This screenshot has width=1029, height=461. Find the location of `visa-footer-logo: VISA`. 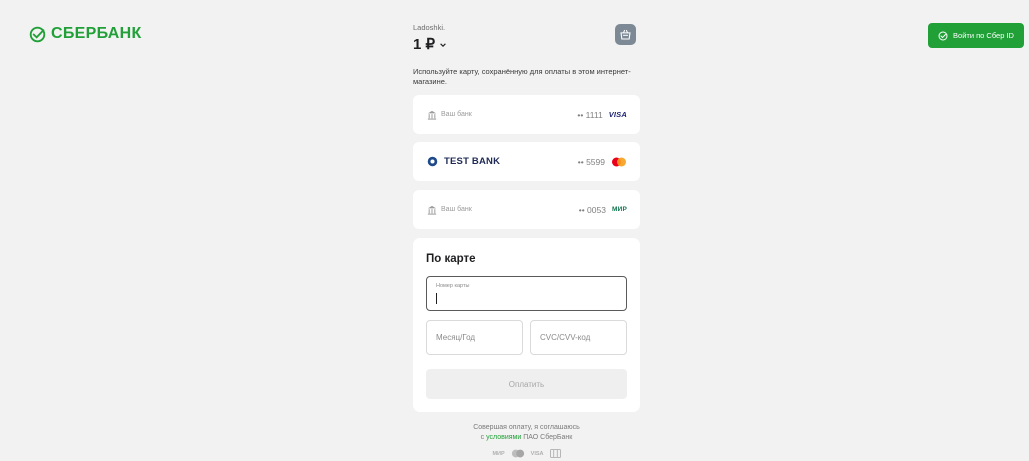

visa-footer-logo: VISA is located at coordinates (537, 453).